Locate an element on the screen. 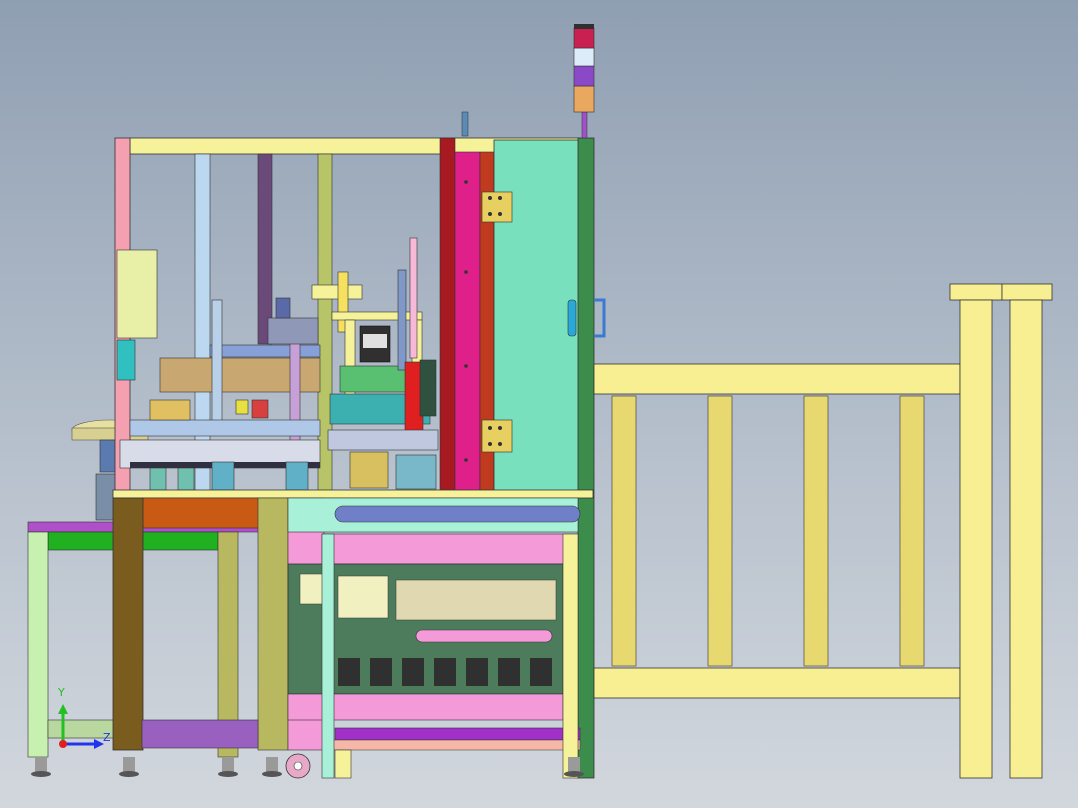 The width and height of the screenshot is (1078, 808). door-handle is located at coordinates (572, 318).